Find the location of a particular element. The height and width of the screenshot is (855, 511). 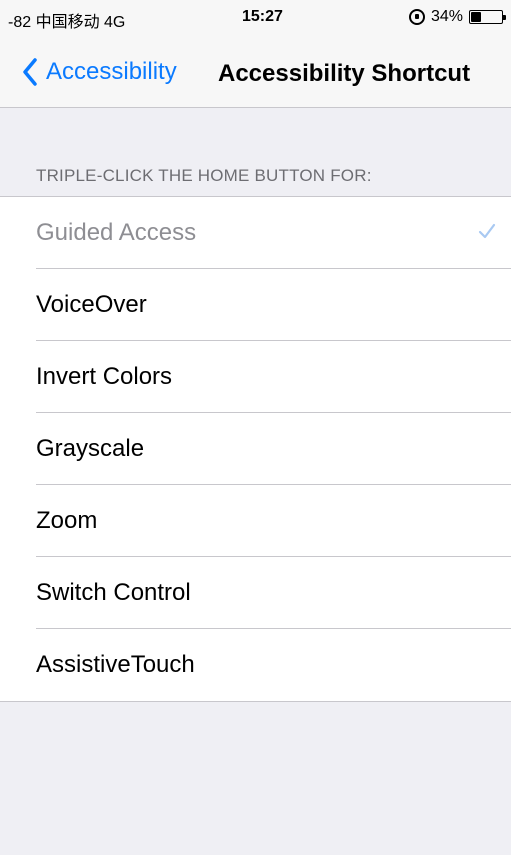

option-label: Grayscale is located at coordinates (90, 448).